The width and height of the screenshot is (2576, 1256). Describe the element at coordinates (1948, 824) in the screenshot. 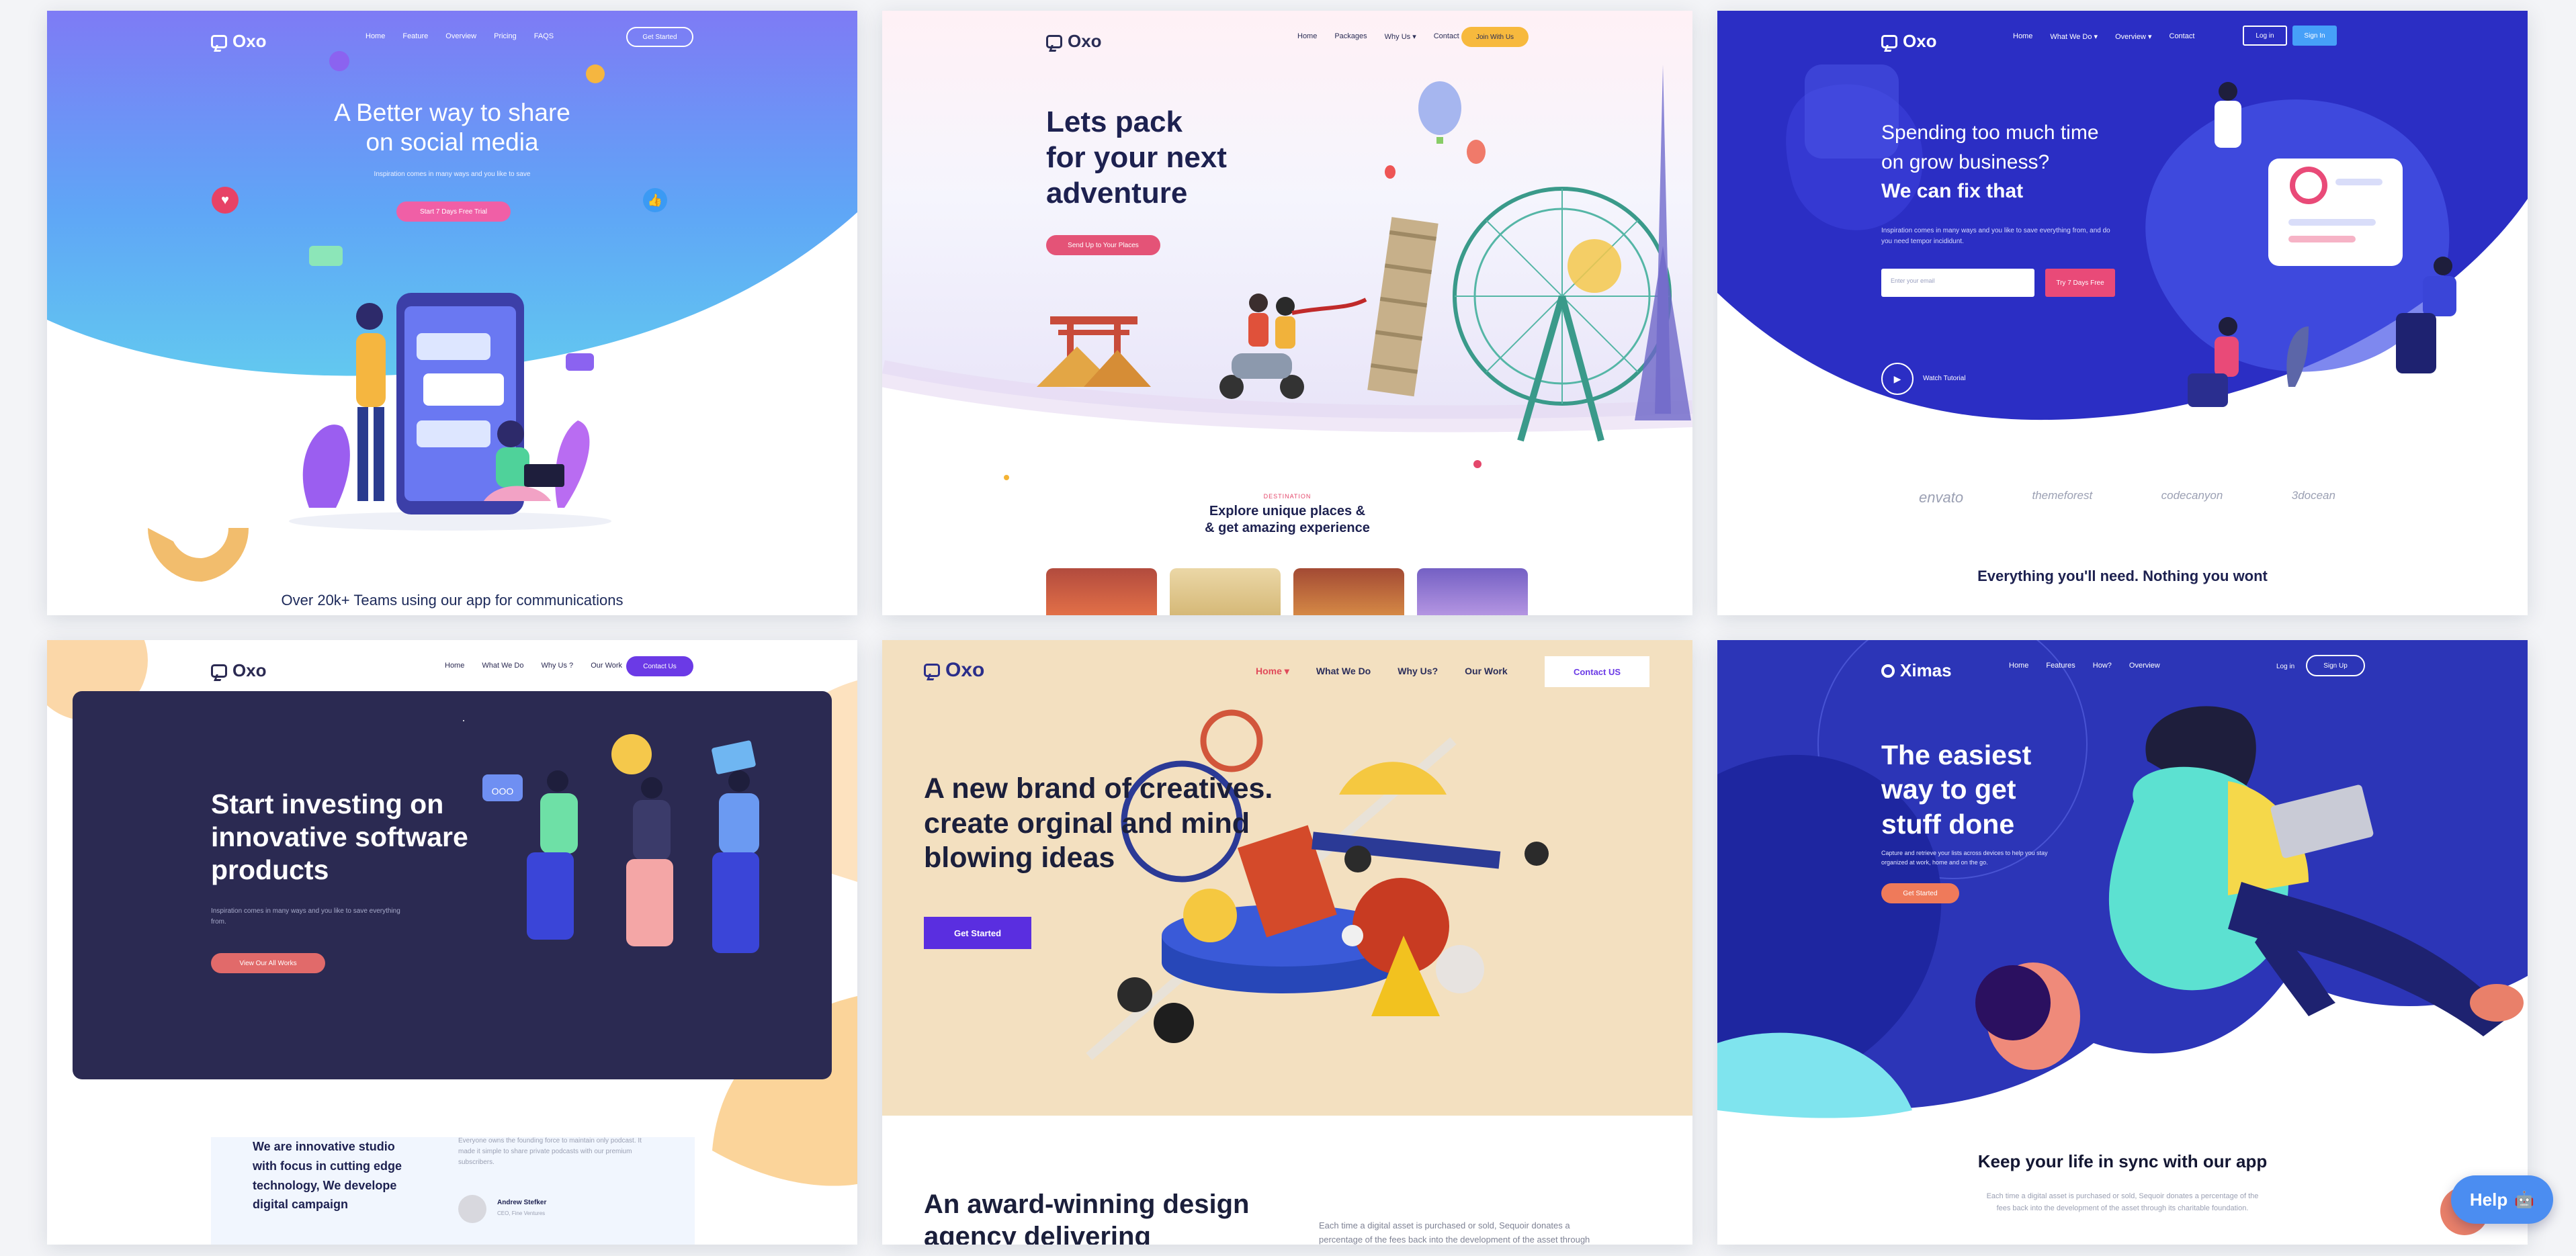

I see `headline-line-3: stuff done` at that location.